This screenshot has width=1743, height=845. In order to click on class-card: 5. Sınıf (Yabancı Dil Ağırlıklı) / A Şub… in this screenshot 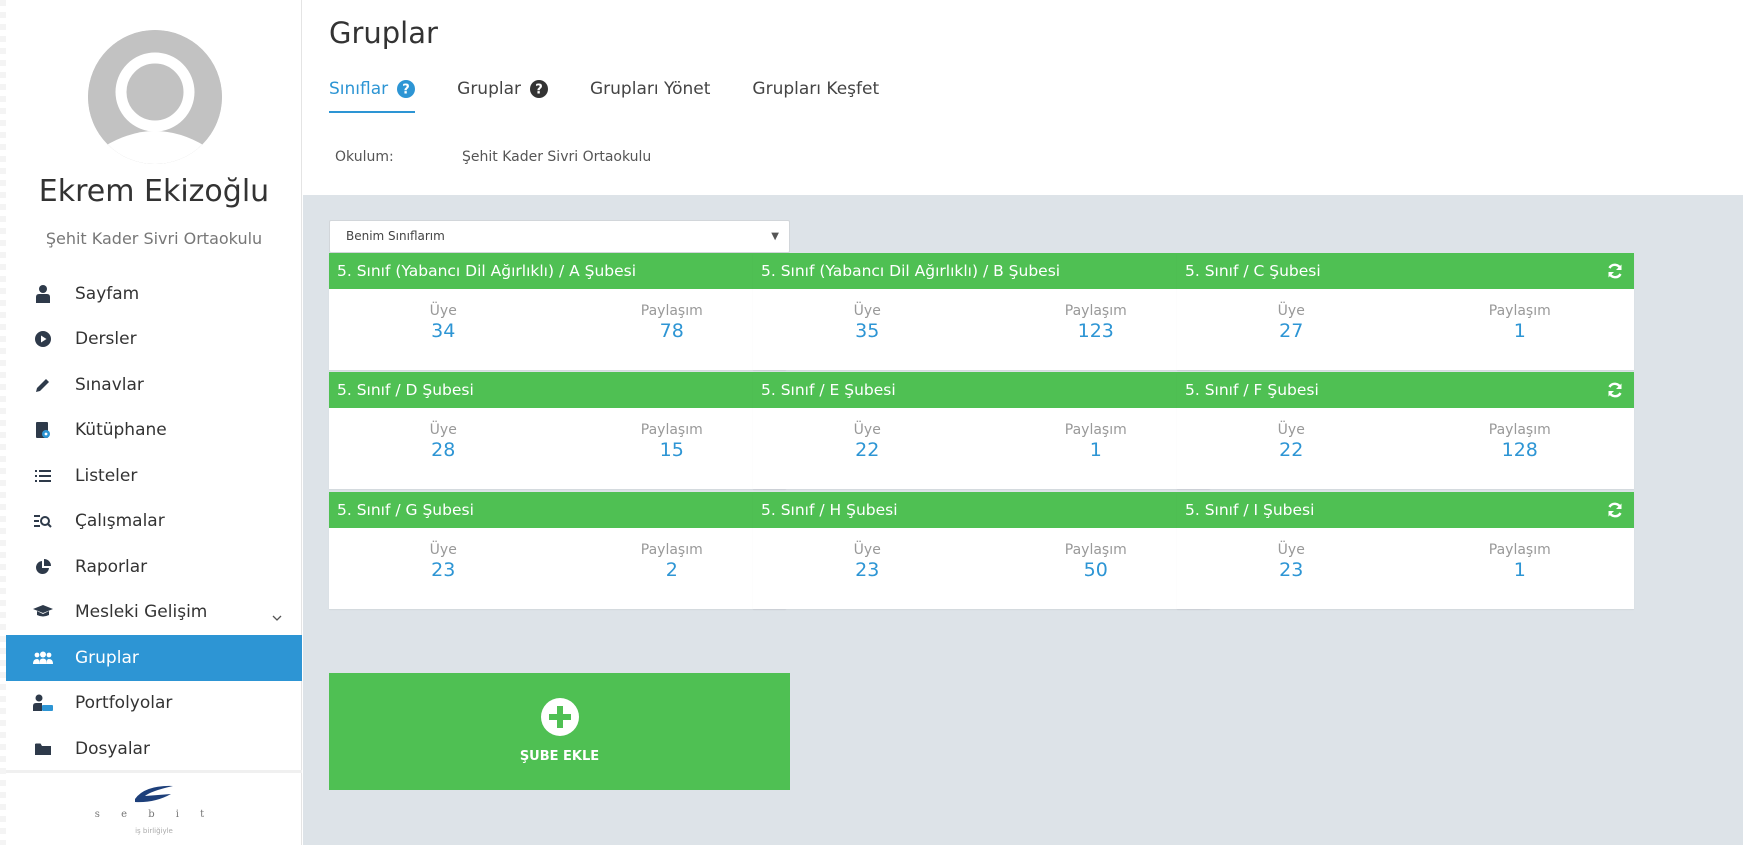, I will do `click(557, 311)`.